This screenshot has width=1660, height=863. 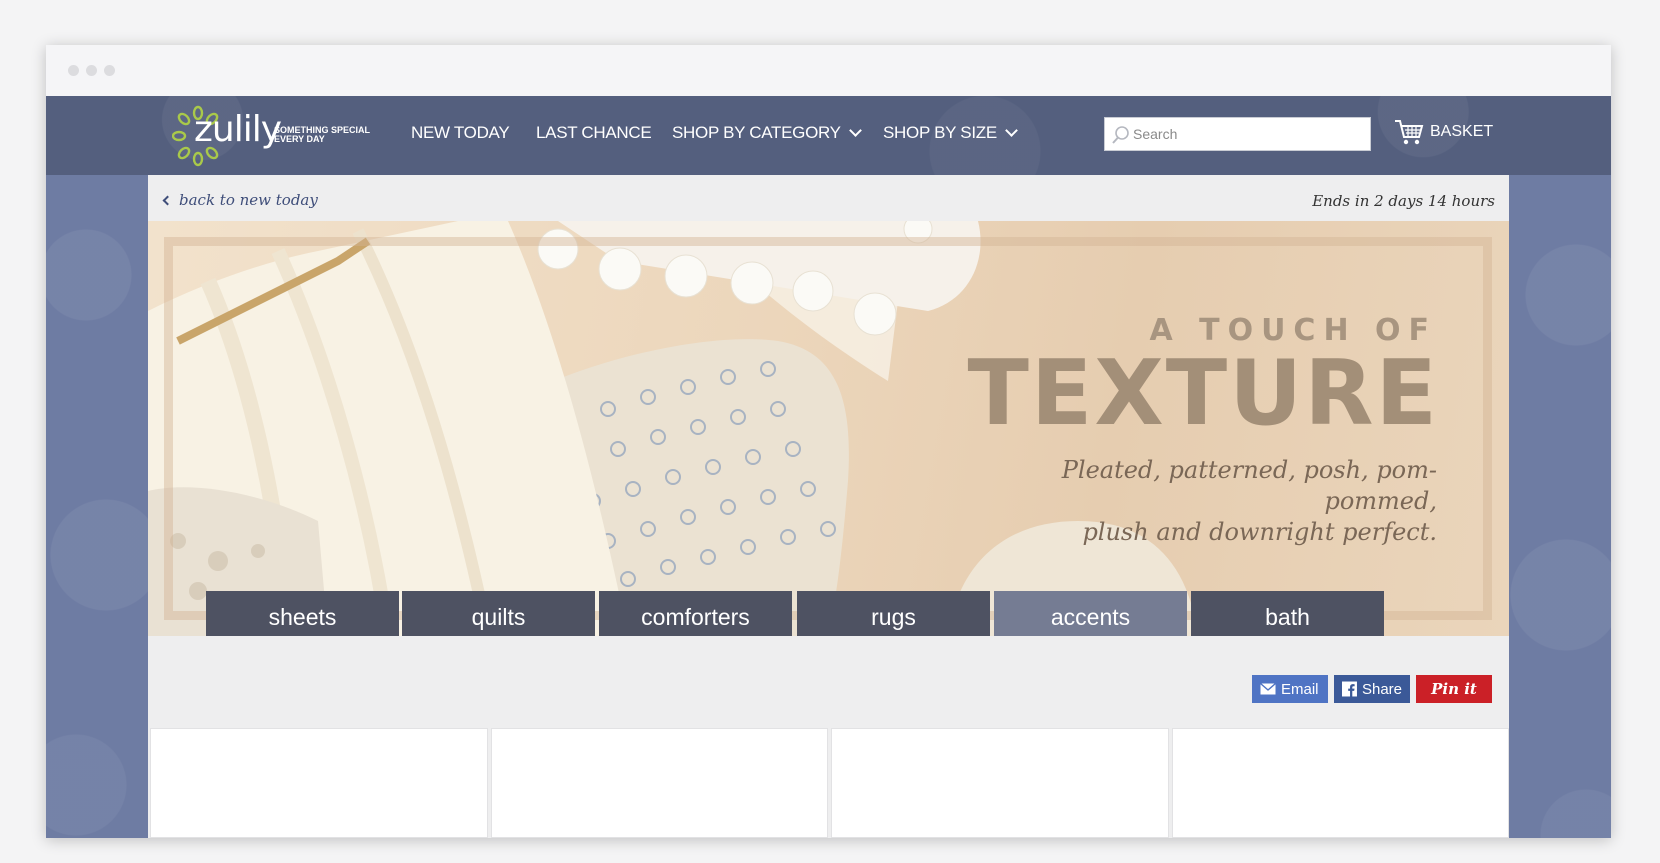 What do you see at coordinates (756, 132) in the screenshot?
I see `nav-label: SHOP BY CATEGORY` at bounding box center [756, 132].